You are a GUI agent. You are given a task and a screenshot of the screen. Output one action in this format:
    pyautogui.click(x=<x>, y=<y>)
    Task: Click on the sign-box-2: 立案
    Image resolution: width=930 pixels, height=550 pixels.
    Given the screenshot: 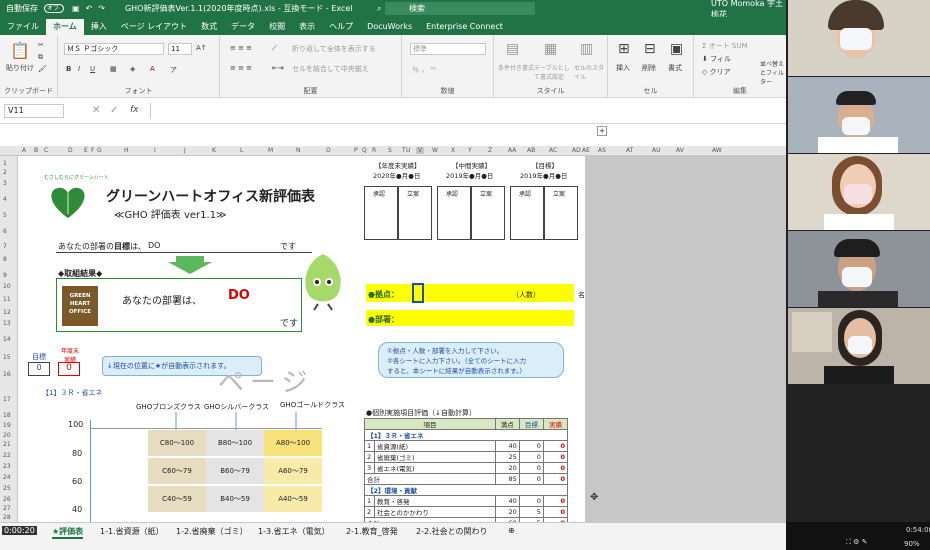 What is the action you would take?
    pyautogui.click(x=415, y=213)
    